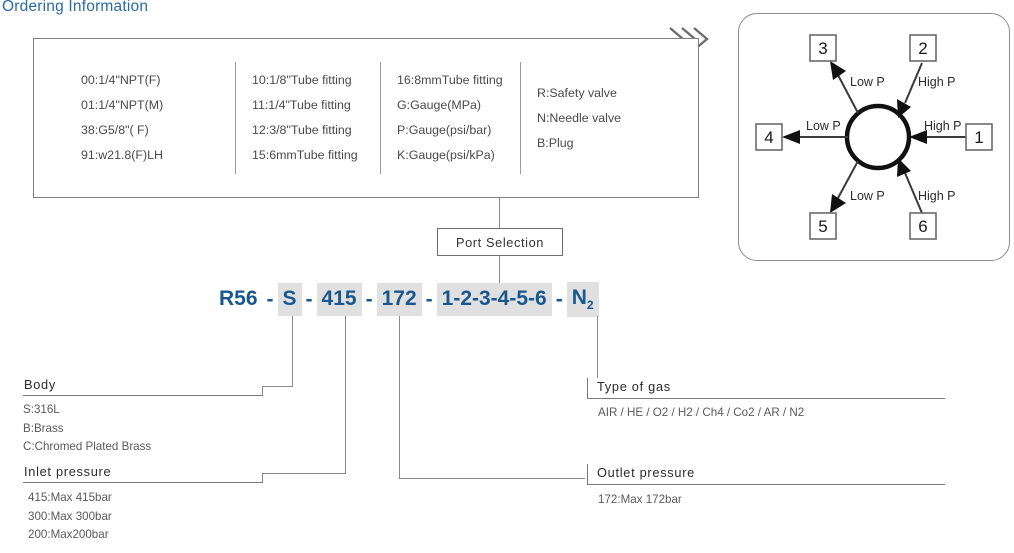 The image size is (1014, 553). What do you see at coordinates (494, 299) in the screenshot?
I see `part-segment-ports: 1-2-3-4-5-6` at bounding box center [494, 299].